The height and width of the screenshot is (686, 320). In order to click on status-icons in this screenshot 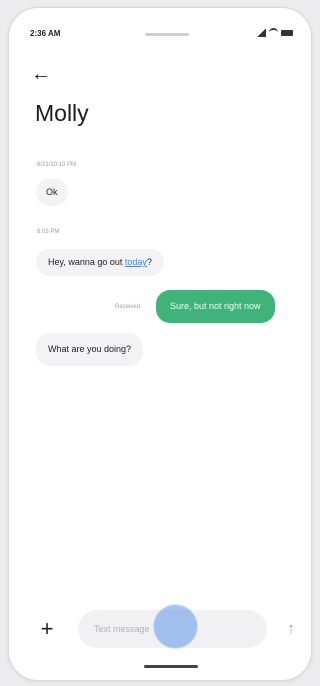, I will do `click(274, 32)`.